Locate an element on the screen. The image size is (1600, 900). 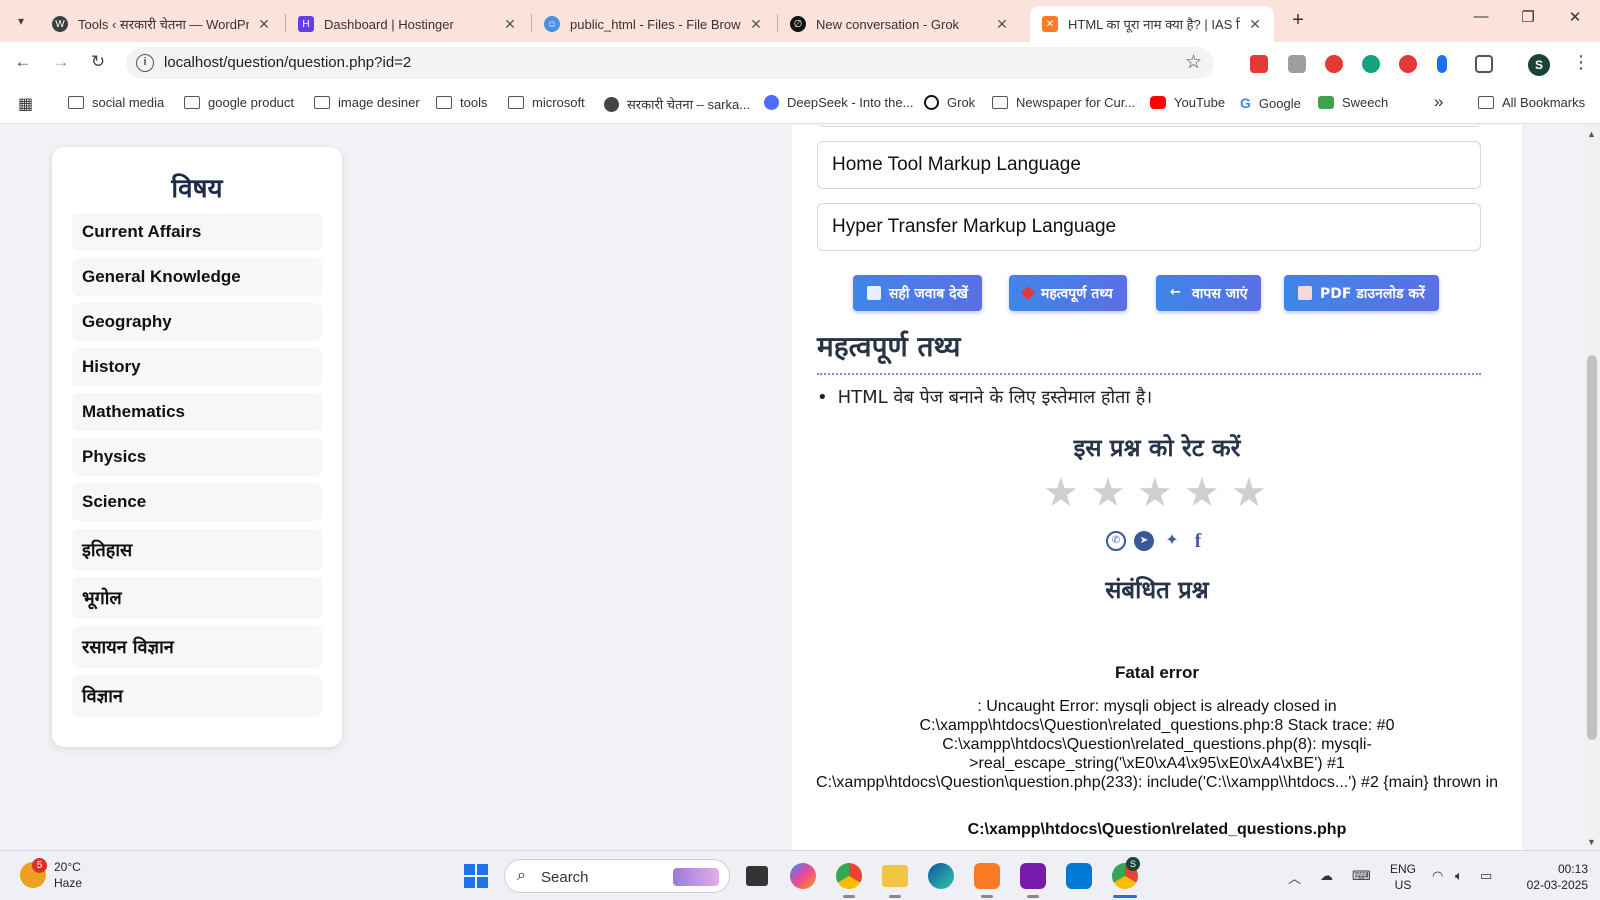
subject-item-itihas: इतिहास is located at coordinates (197, 550).